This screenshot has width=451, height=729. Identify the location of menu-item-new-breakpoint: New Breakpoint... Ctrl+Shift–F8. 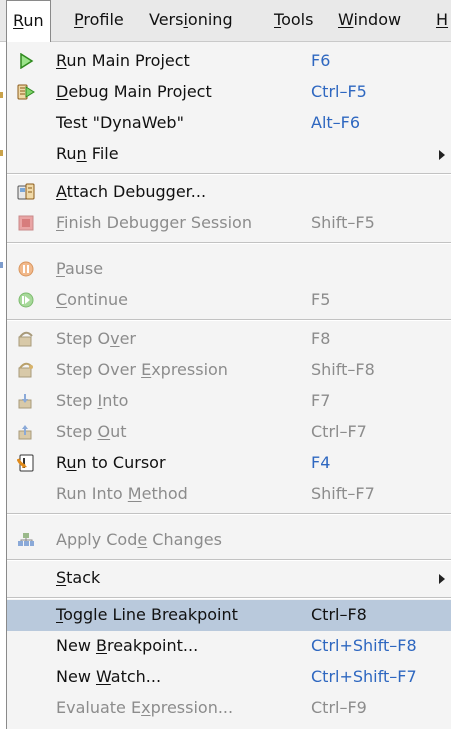
(229, 646).